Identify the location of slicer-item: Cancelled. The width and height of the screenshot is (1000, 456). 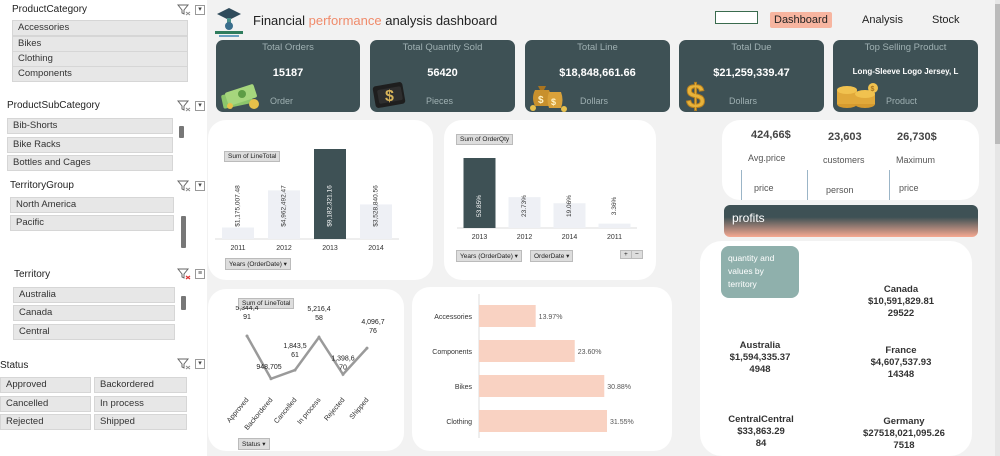
(45, 404).